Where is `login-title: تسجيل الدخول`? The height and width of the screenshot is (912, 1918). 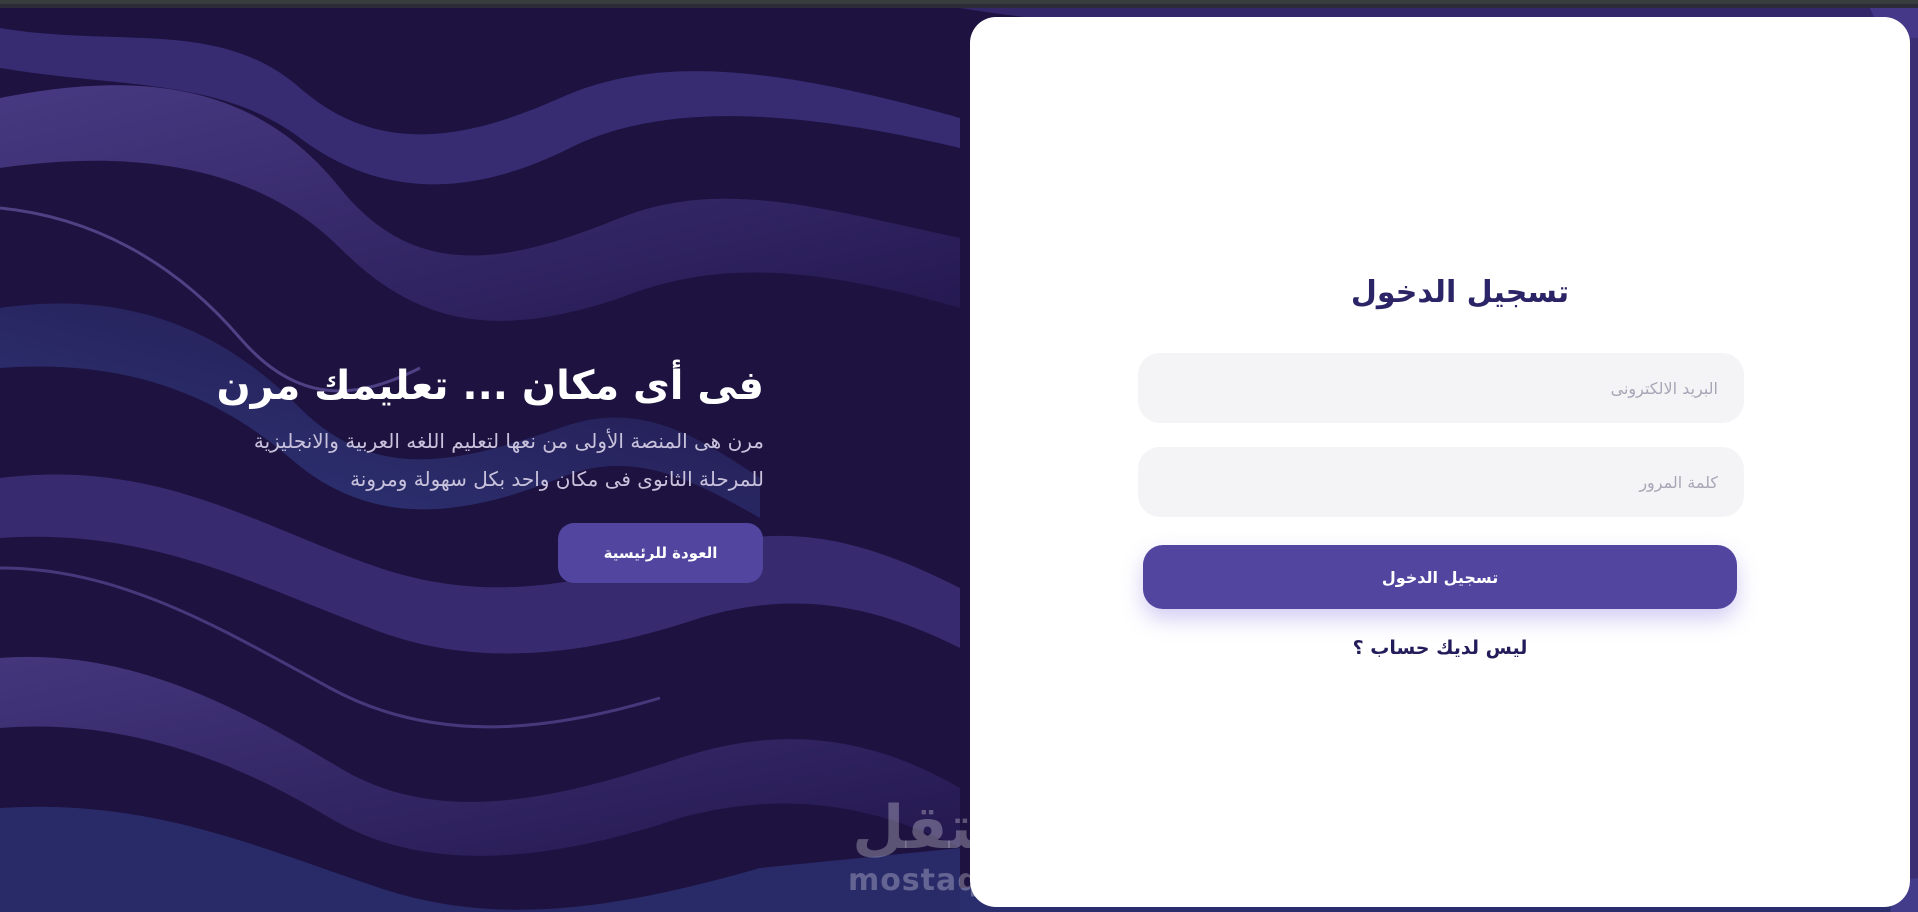 login-title: تسجيل الدخول is located at coordinates (1440, 292).